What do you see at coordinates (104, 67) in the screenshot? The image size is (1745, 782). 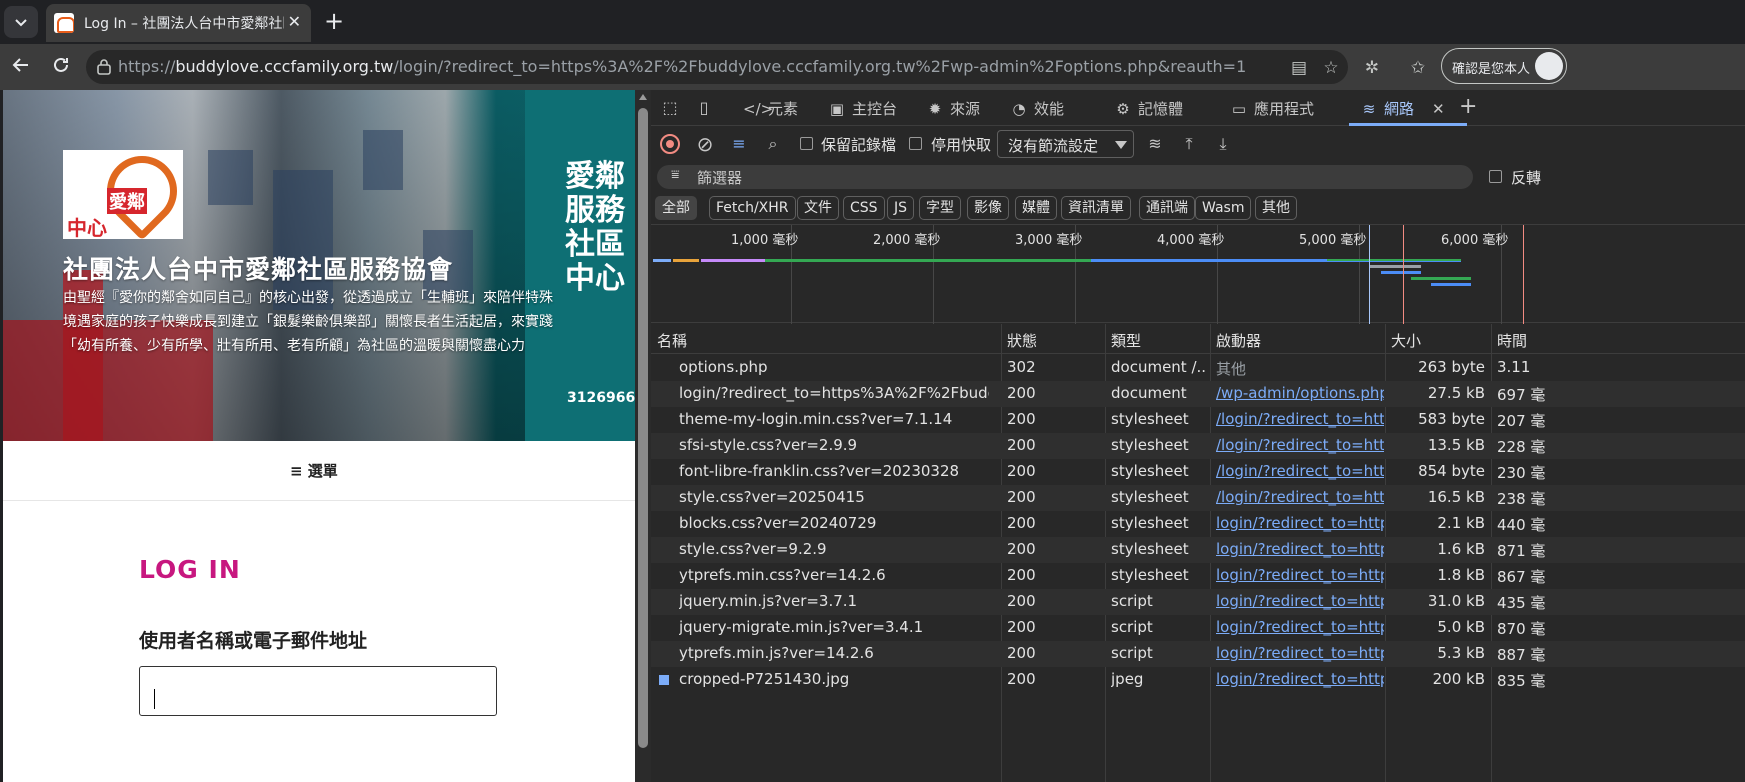 I see `site-info-icon` at bounding box center [104, 67].